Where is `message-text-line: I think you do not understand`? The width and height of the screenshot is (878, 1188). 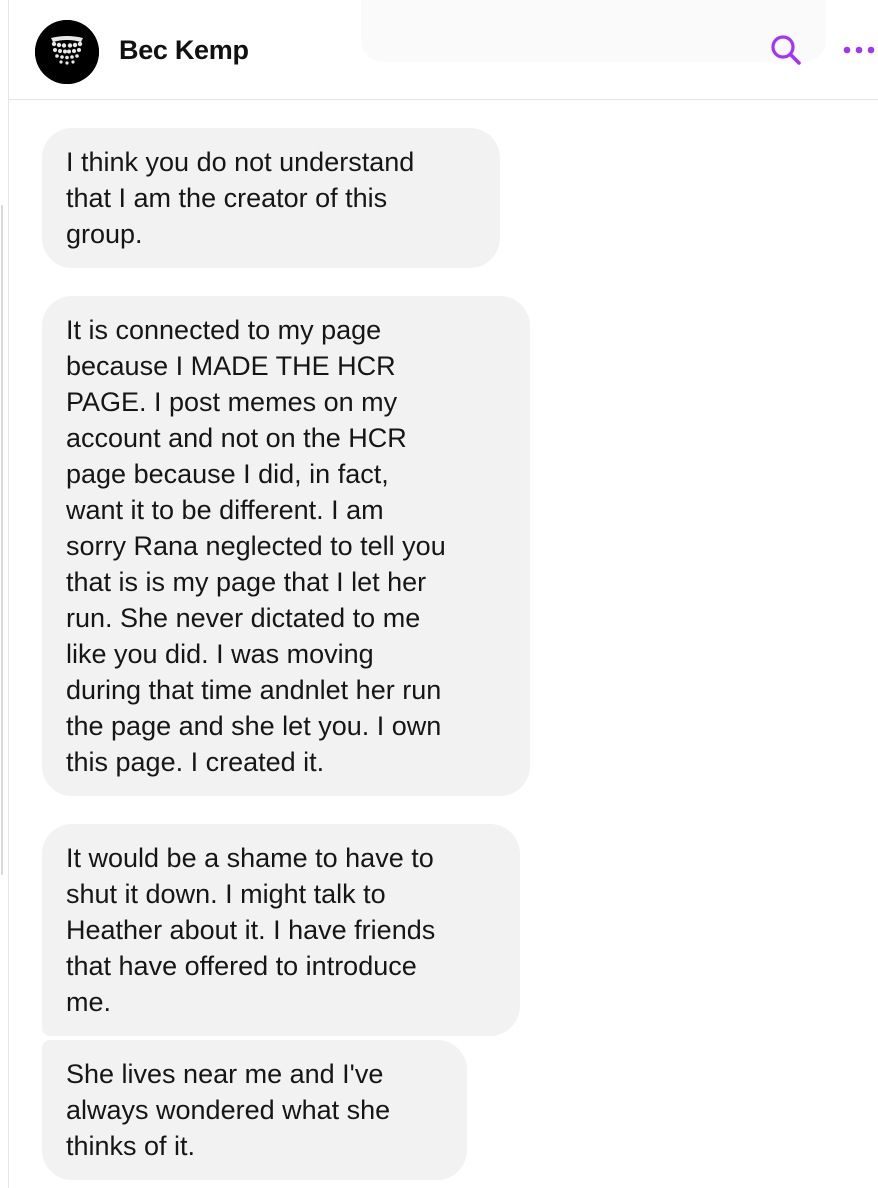
message-text-line: I think you do not understand is located at coordinates (240, 162).